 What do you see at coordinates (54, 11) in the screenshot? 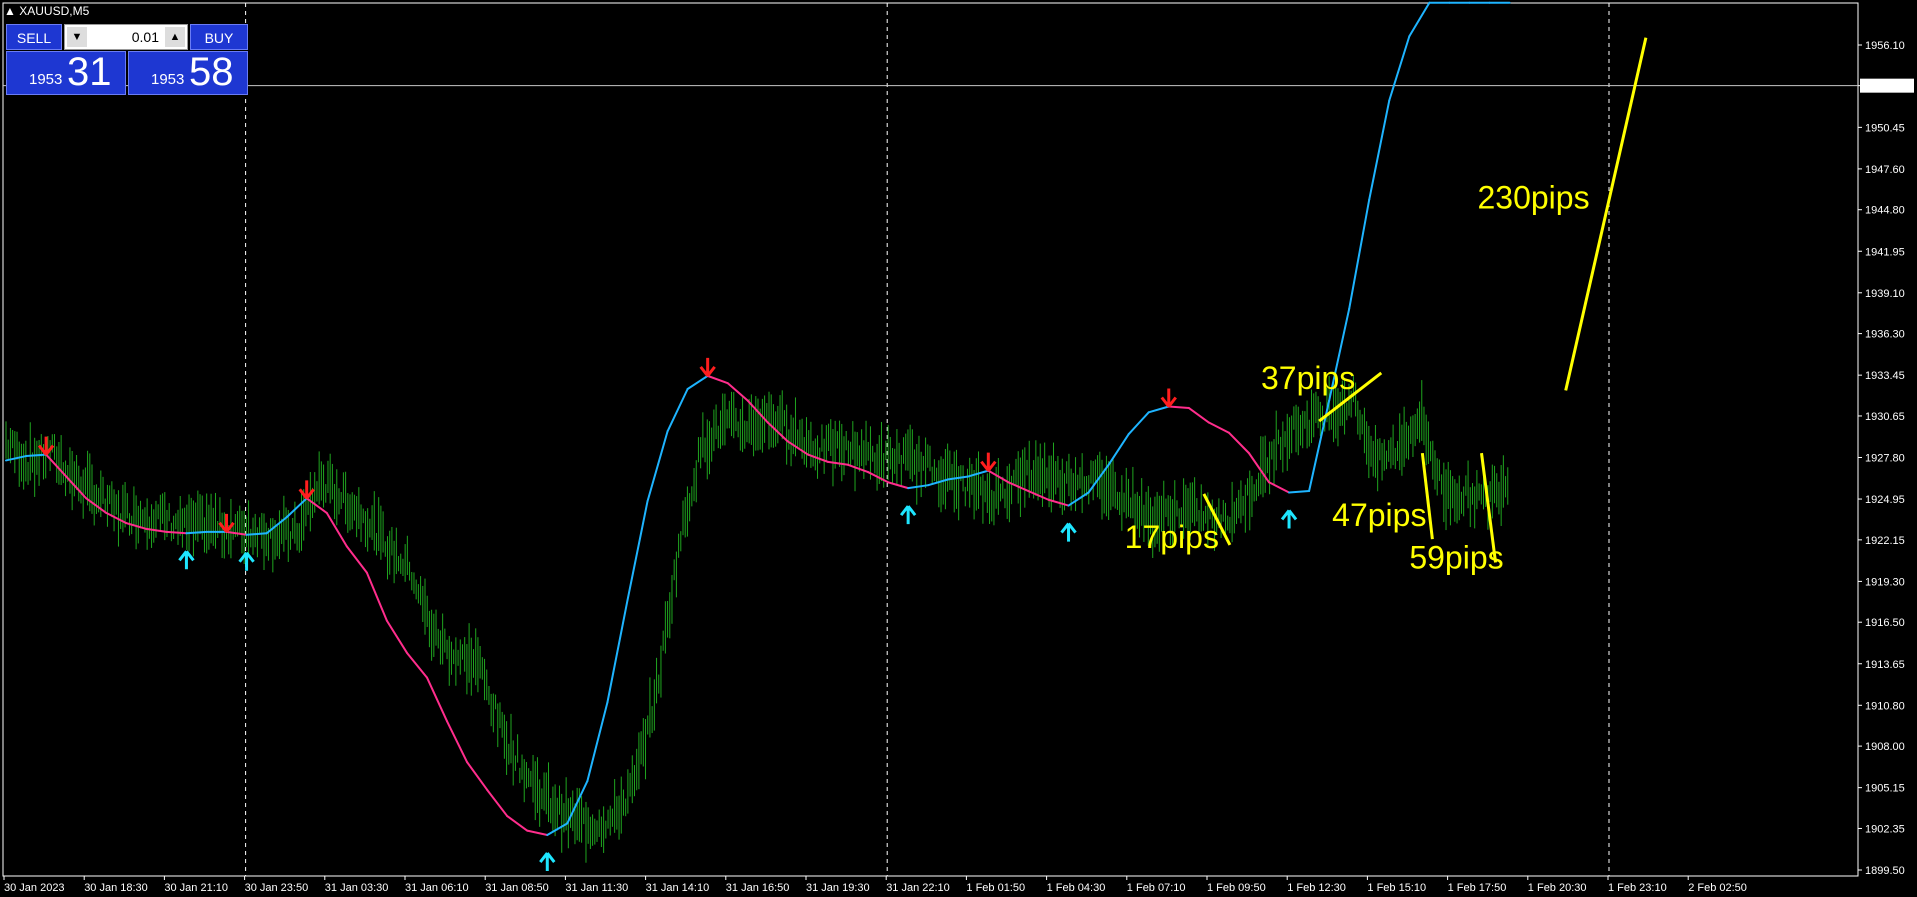
I see `symbol-title: XAUUSD,M5` at bounding box center [54, 11].